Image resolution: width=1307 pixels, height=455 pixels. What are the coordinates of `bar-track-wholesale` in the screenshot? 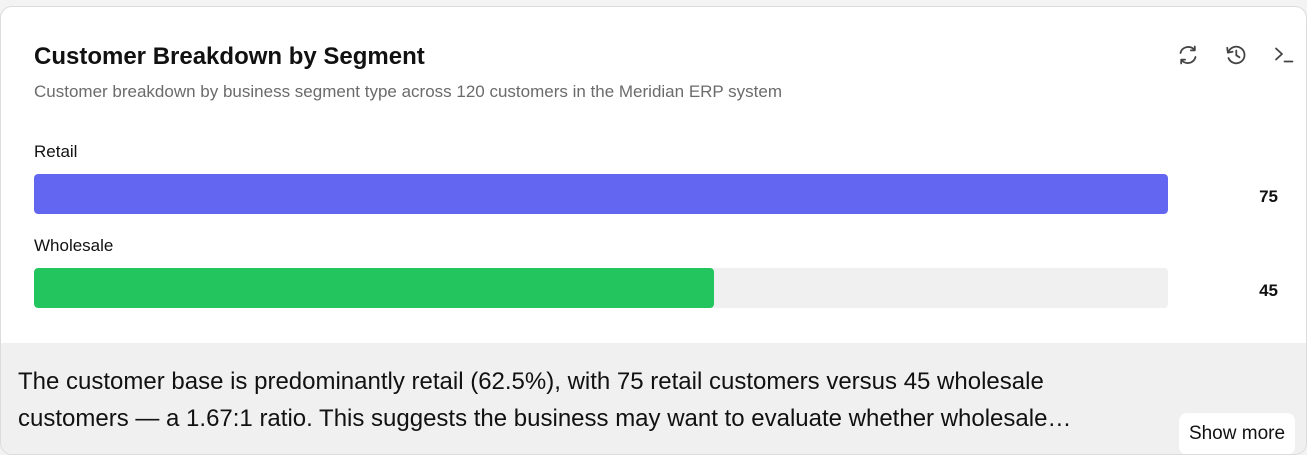 It's located at (601, 288).